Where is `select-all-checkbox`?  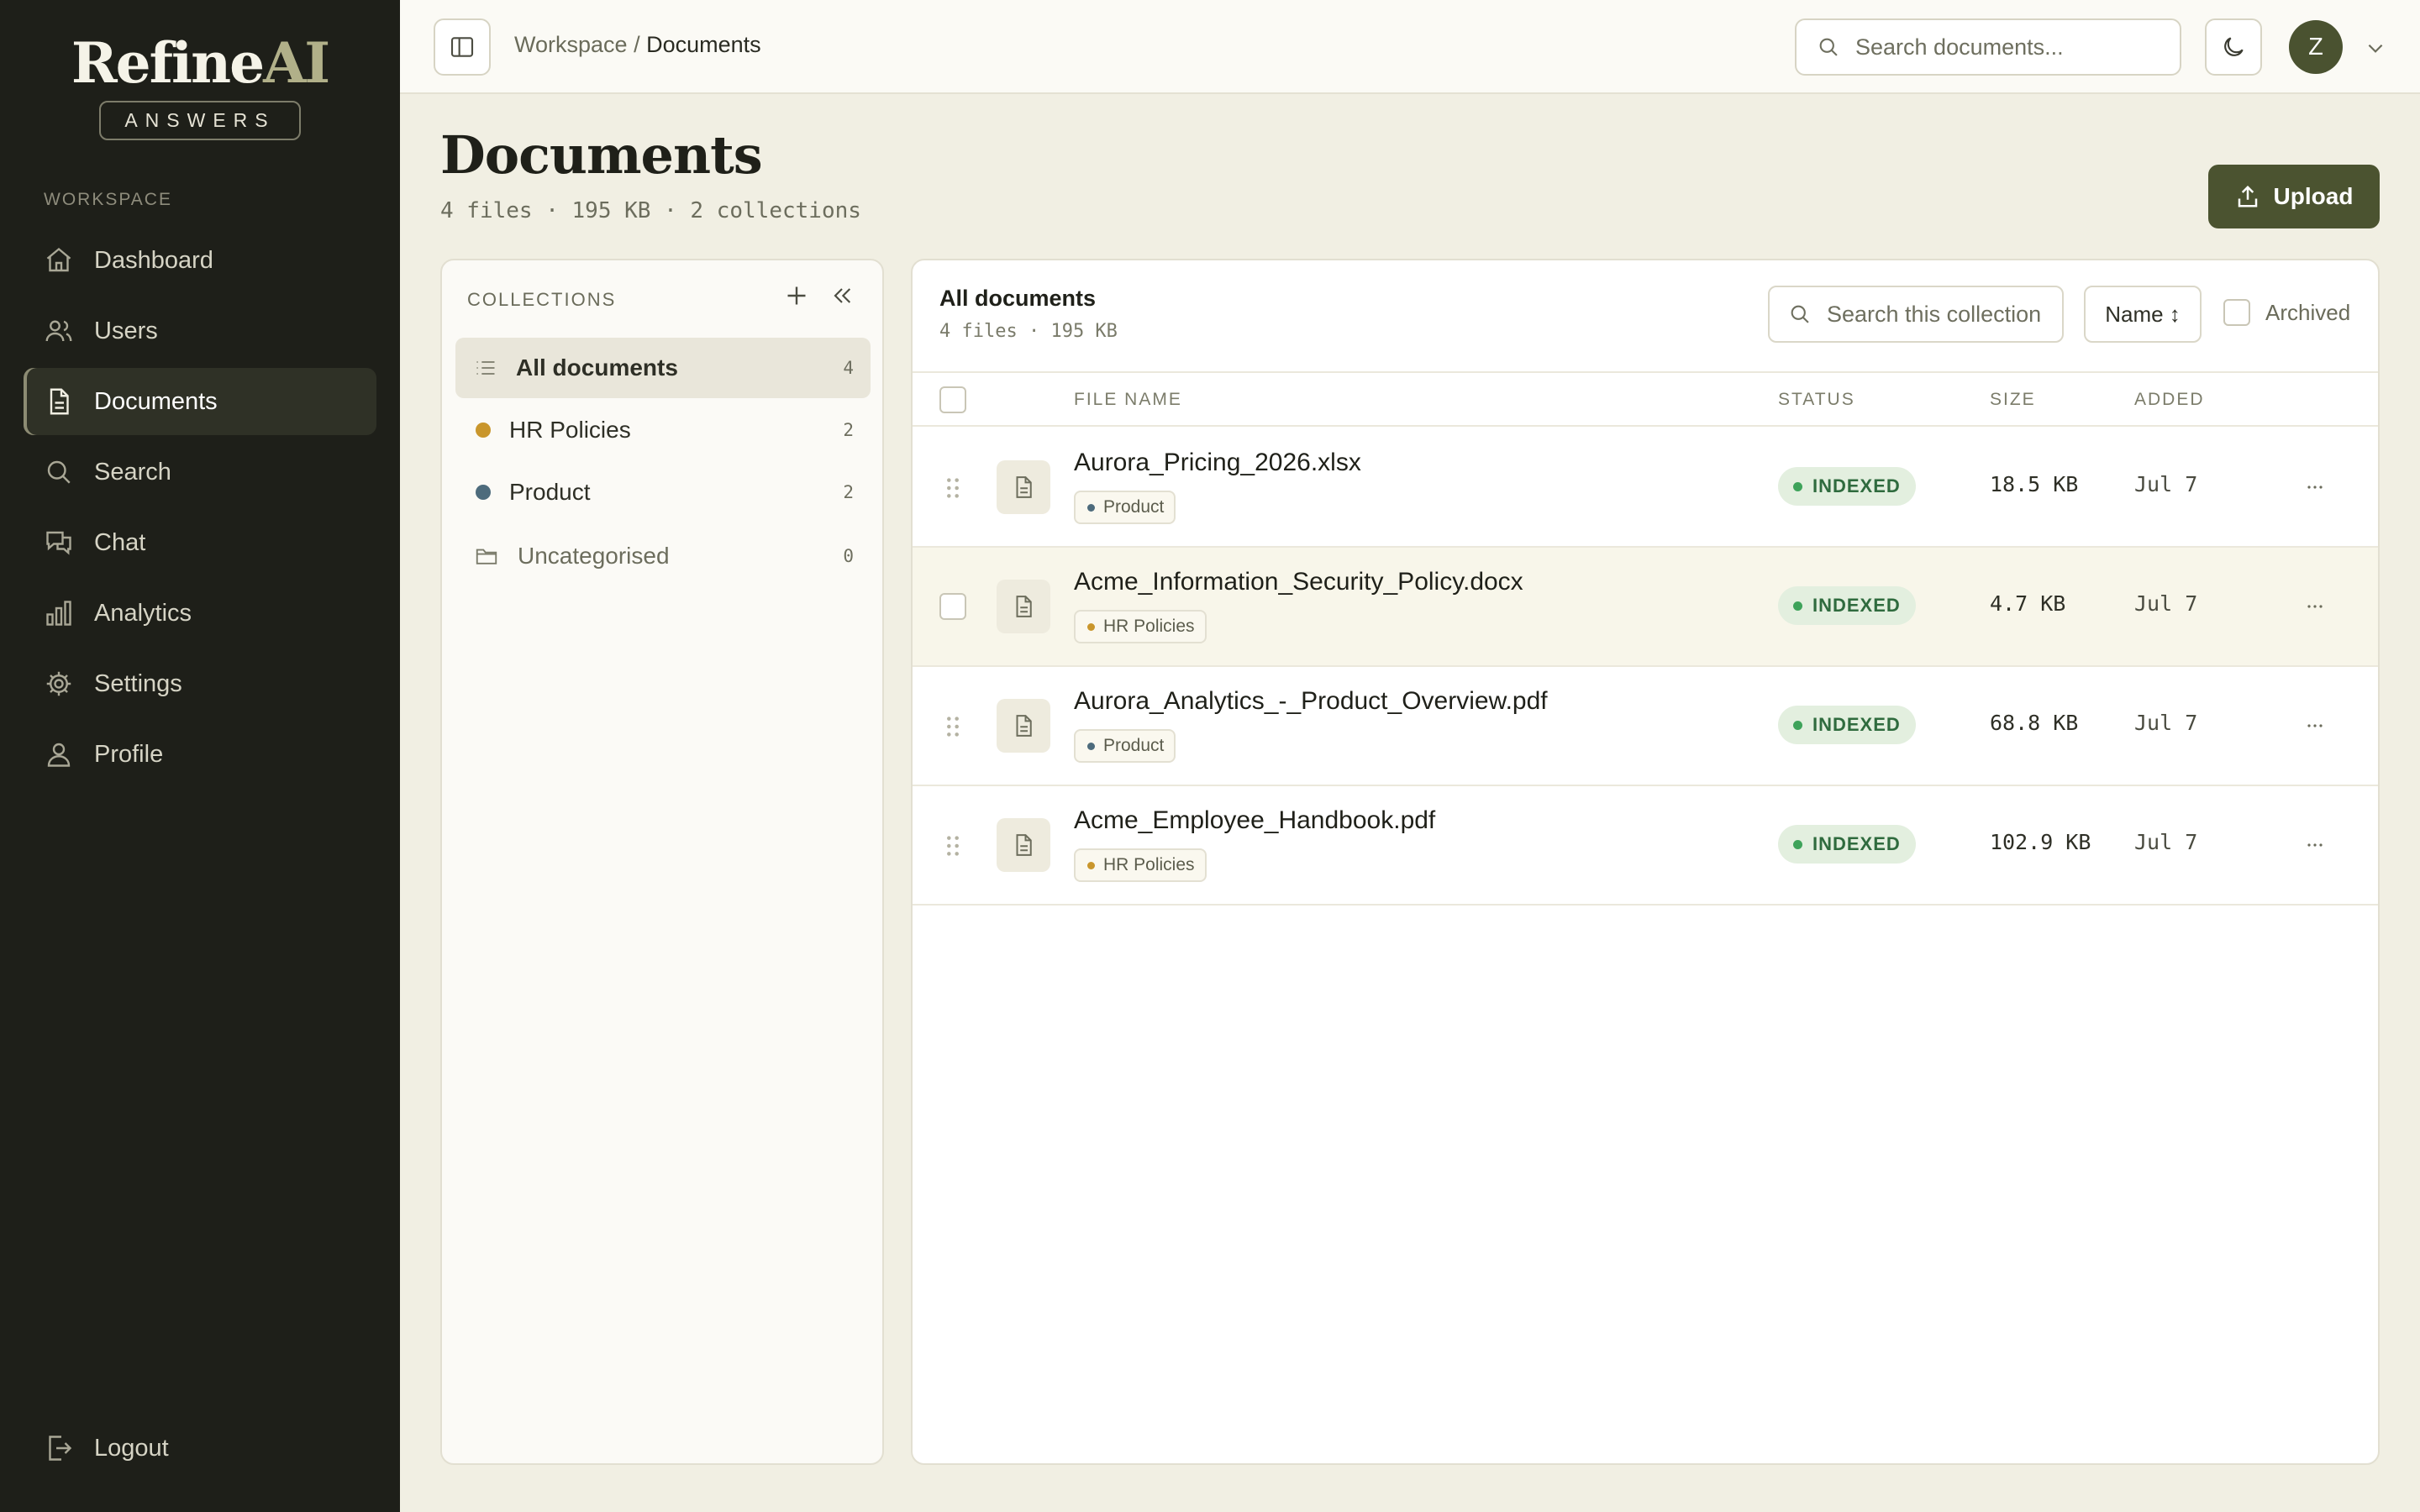 select-all-checkbox is located at coordinates (953, 399).